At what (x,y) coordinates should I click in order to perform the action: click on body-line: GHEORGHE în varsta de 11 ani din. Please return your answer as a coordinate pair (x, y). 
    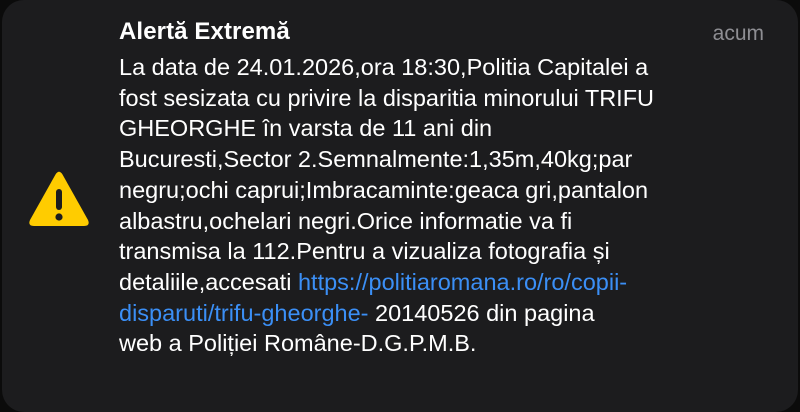
    Looking at the image, I should click on (306, 128).